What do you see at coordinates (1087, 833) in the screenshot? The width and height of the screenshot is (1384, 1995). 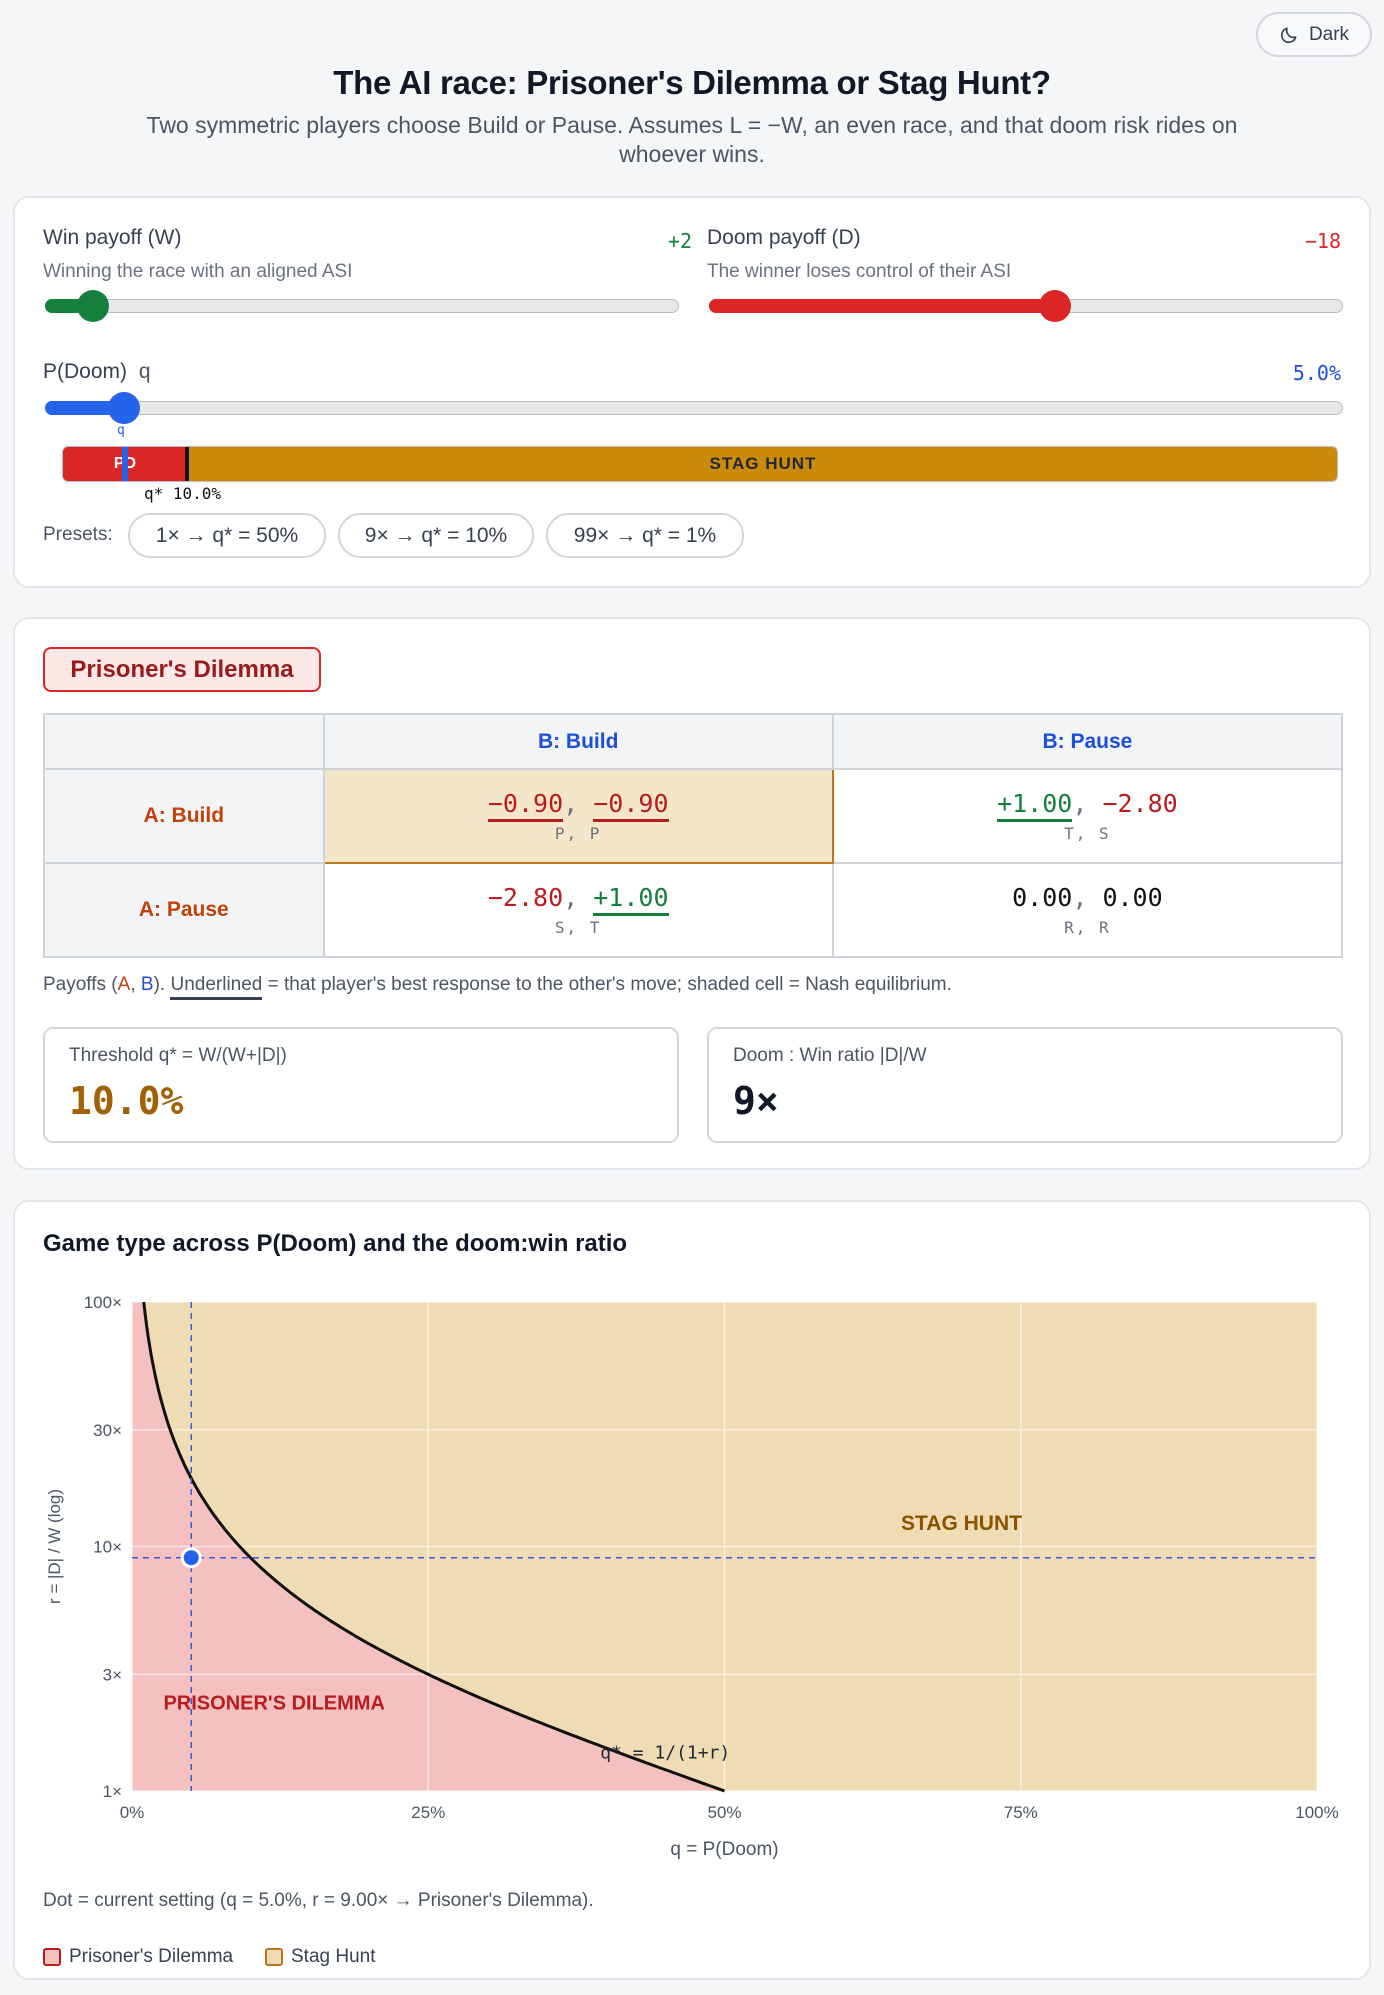 I see `payoff-tags: T, S` at bounding box center [1087, 833].